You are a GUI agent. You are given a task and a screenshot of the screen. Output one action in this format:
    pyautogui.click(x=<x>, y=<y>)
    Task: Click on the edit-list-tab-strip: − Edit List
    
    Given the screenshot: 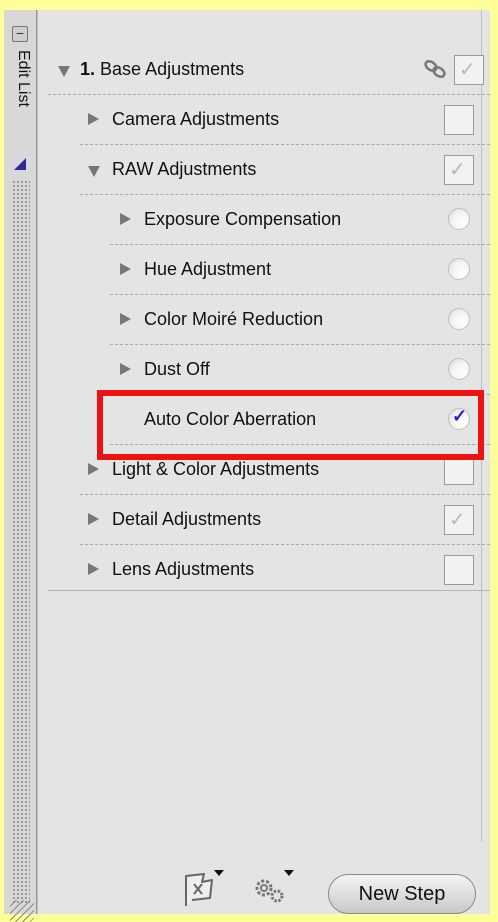 What is the action you would take?
    pyautogui.click(x=20, y=466)
    